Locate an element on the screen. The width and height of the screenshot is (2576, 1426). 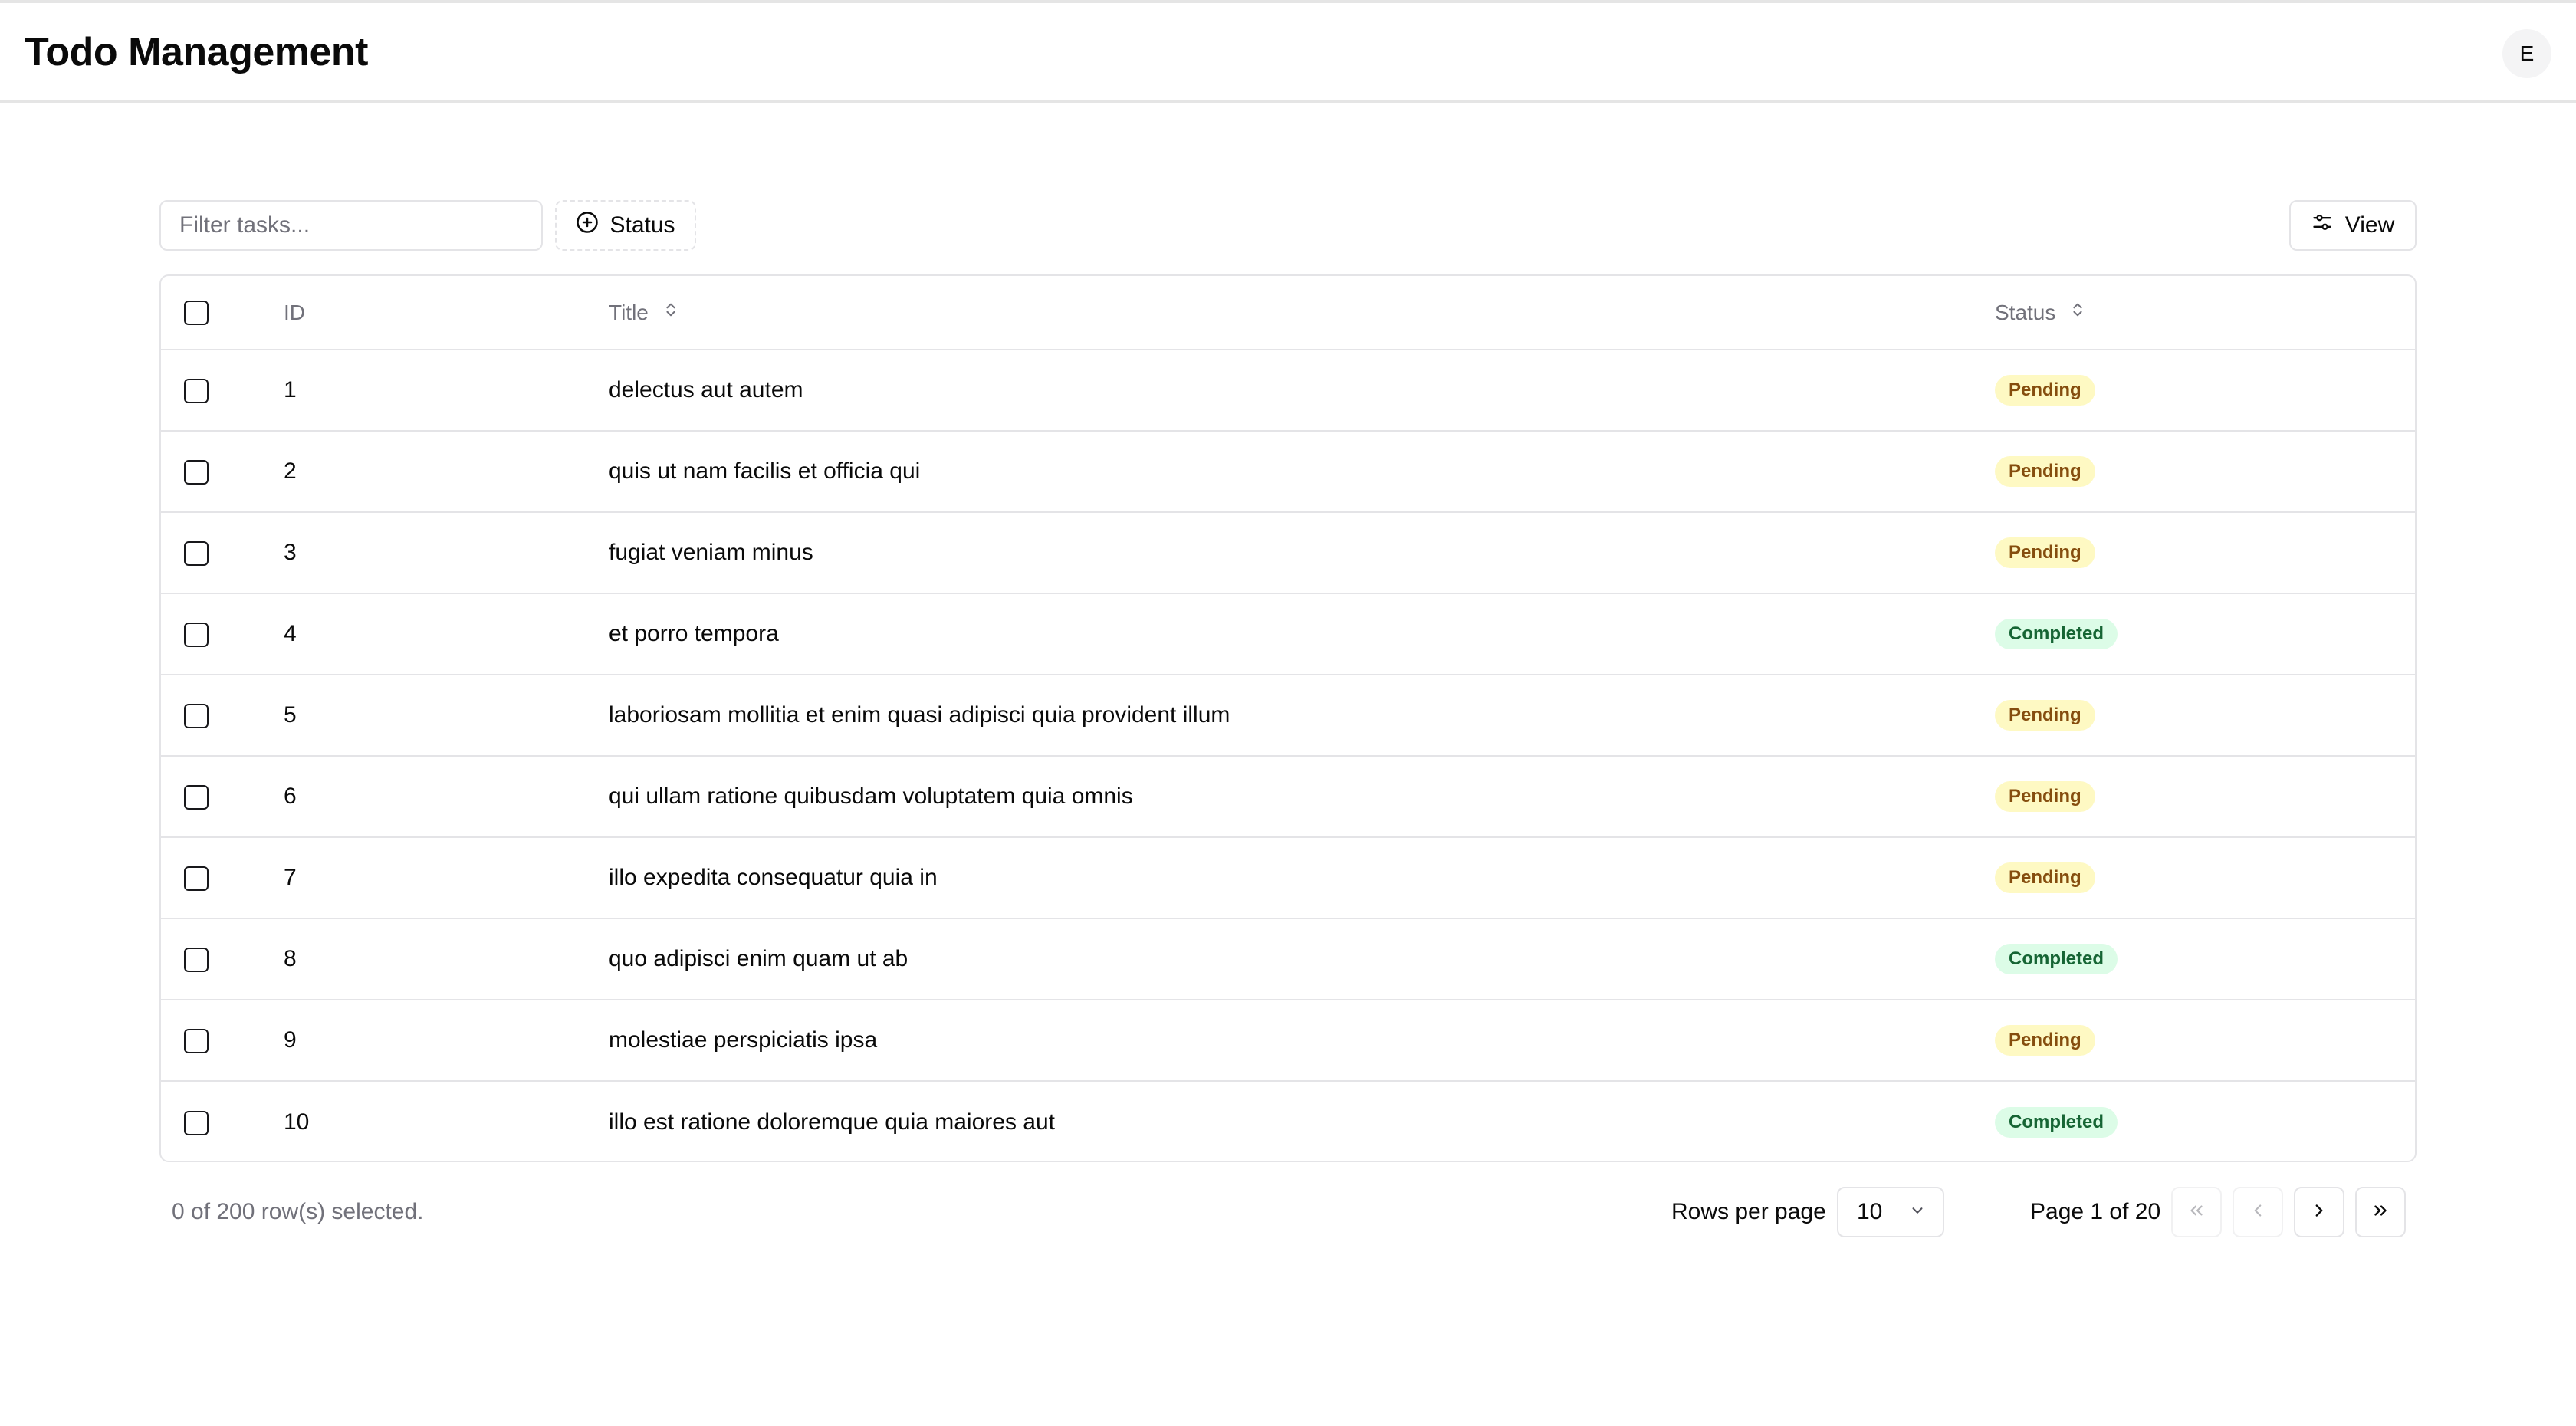
app-title: Todo Management is located at coordinates (196, 52).